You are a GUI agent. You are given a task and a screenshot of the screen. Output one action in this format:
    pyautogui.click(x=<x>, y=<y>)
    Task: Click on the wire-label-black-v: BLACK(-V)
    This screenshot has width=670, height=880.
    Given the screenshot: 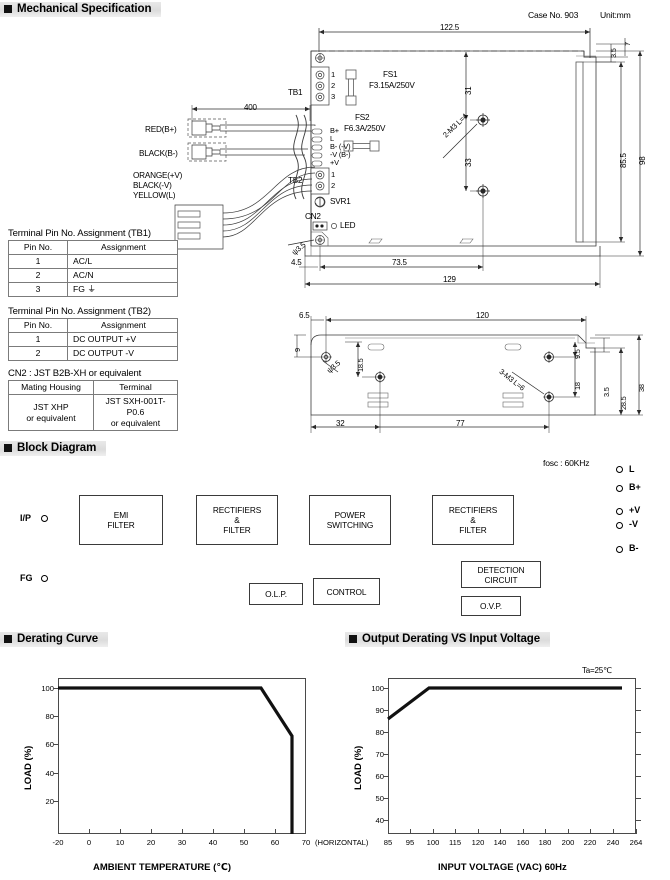 What is the action you would take?
    pyautogui.click(x=152, y=185)
    